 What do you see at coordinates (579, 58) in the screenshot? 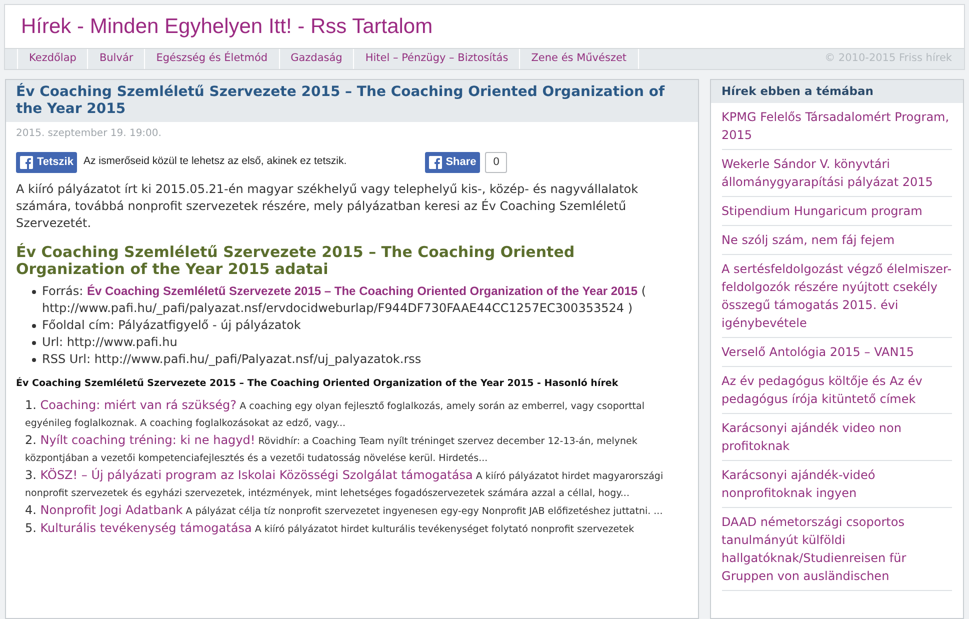
I see `nav-link: Zene és Művészet` at bounding box center [579, 58].